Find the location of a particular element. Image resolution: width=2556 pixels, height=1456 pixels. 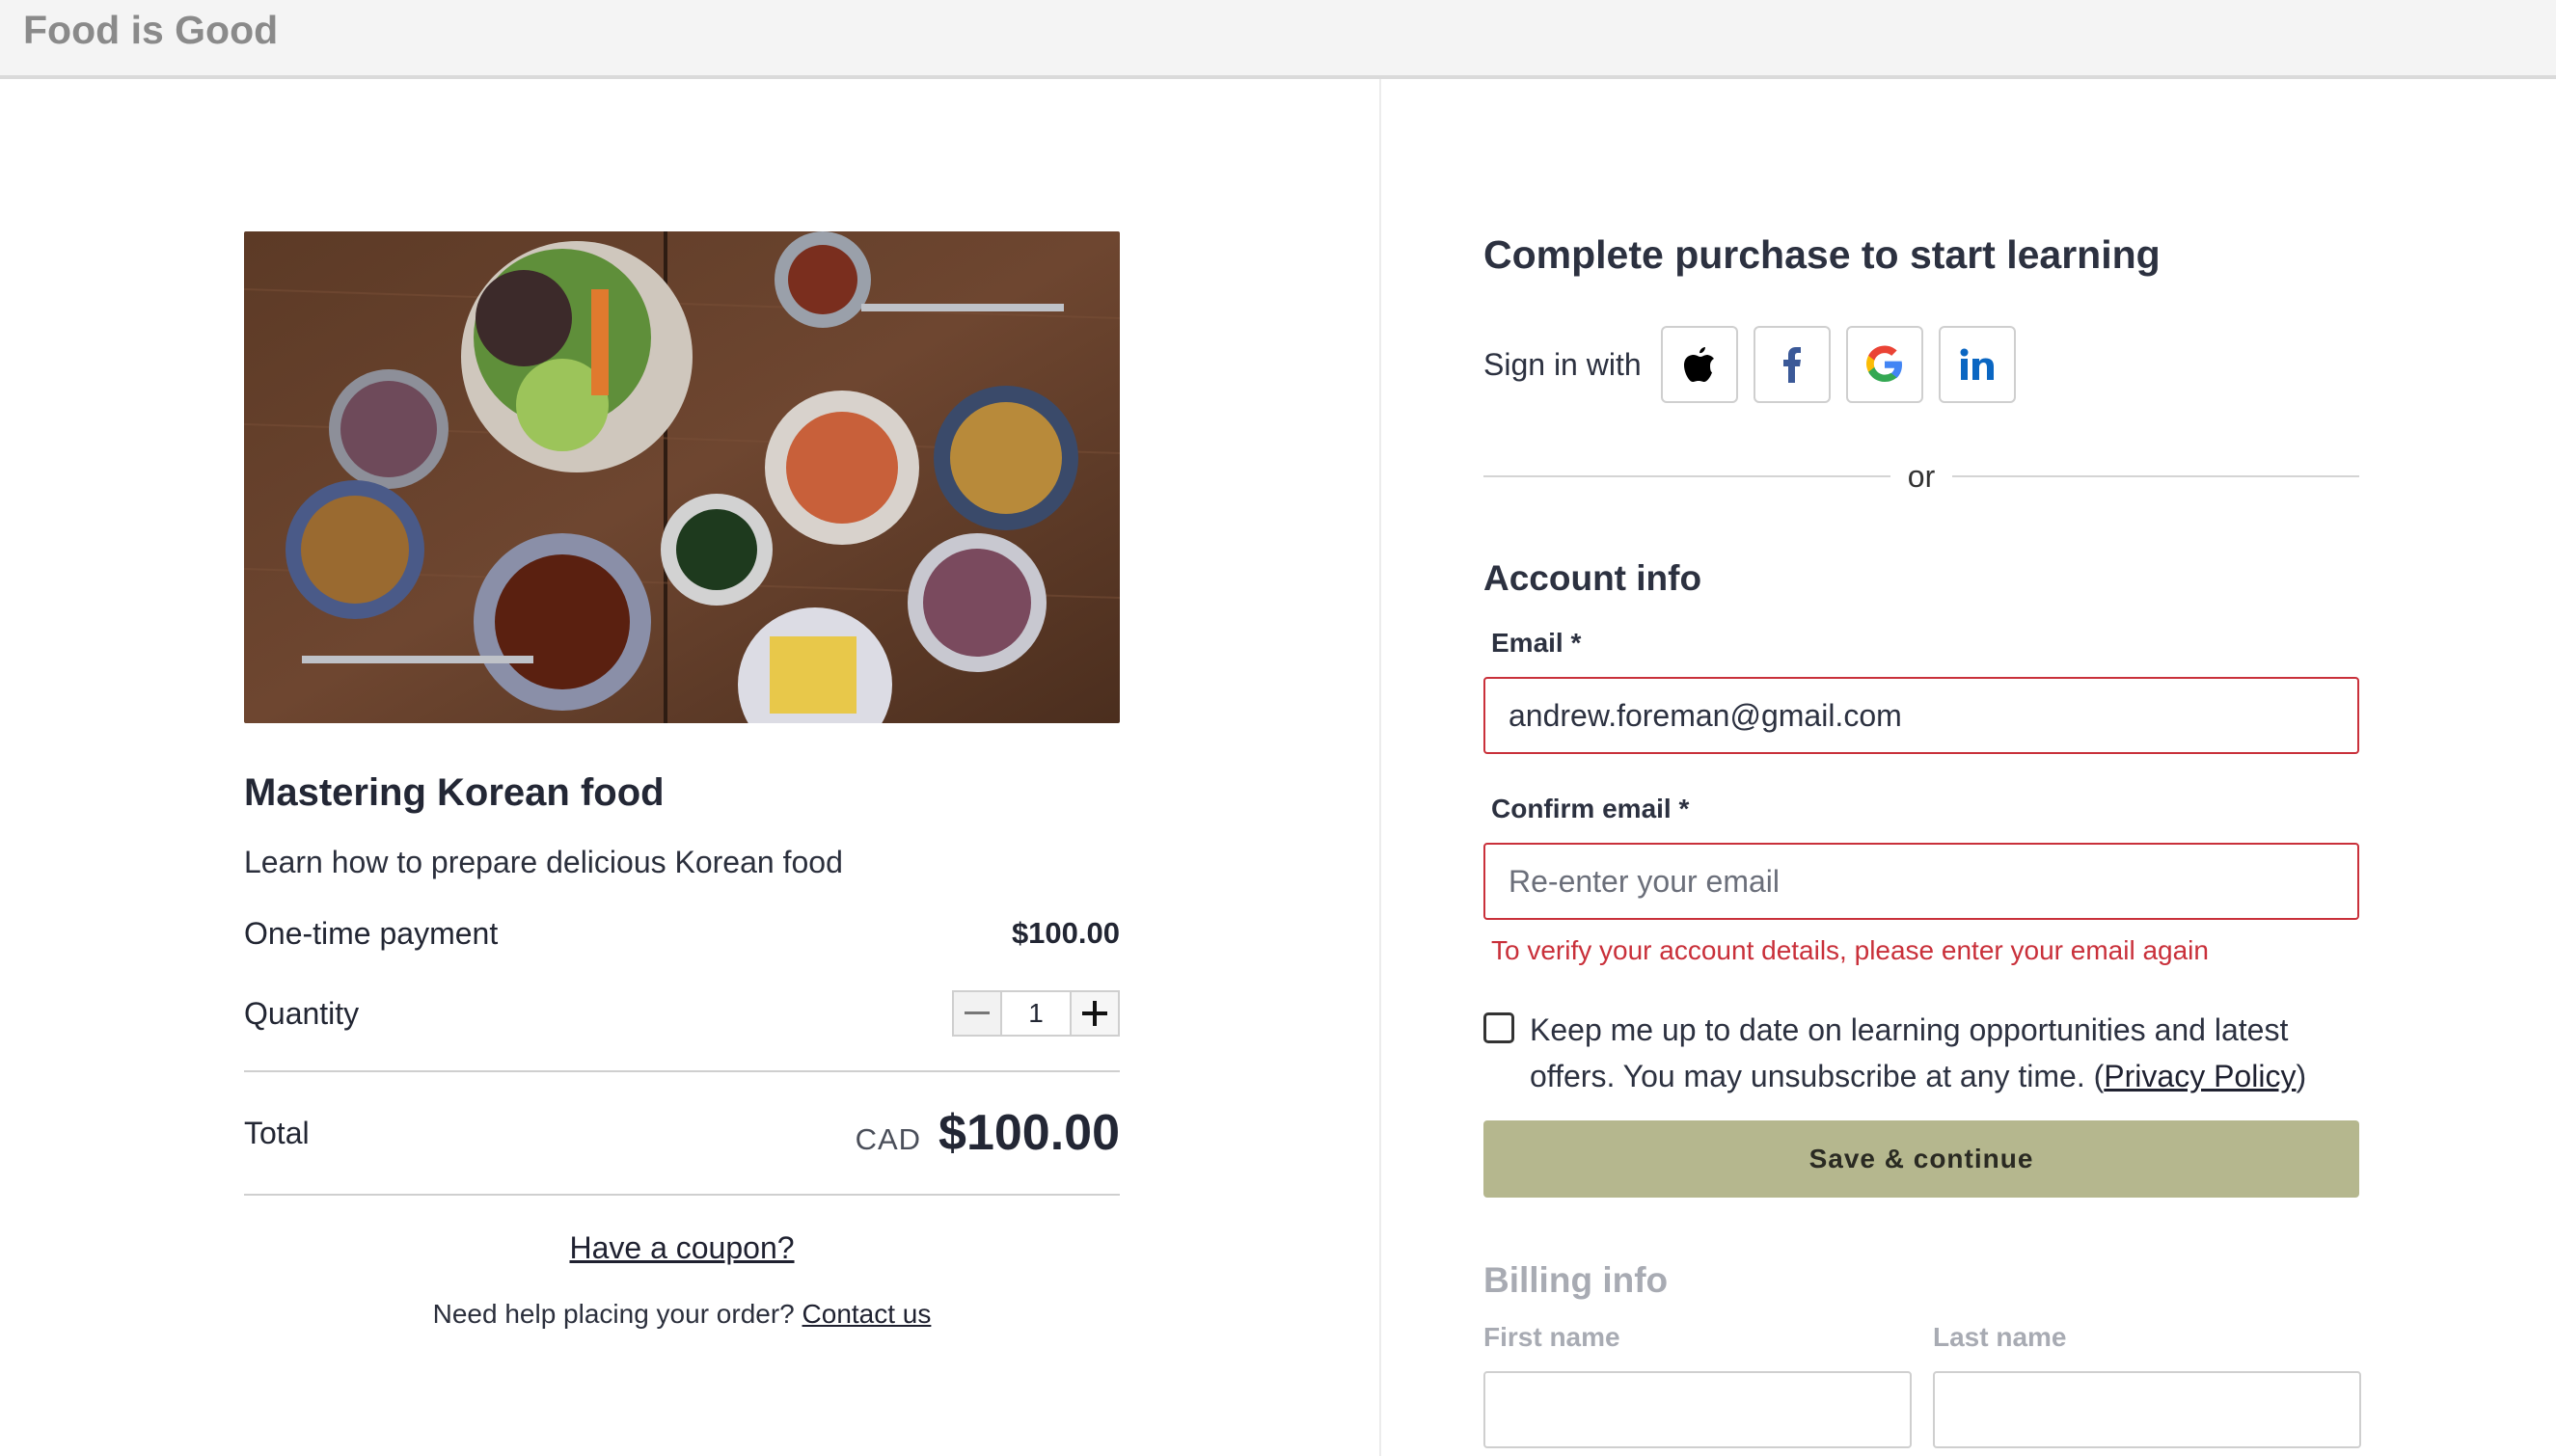

total-amount: CAD $100.00 is located at coordinates (988, 1133).